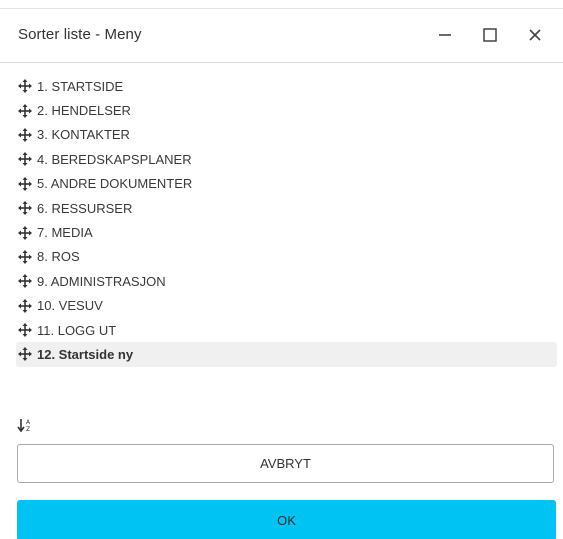 The width and height of the screenshot is (563, 539). I want to click on list-item: 12. Startside ny, so click(286, 354).